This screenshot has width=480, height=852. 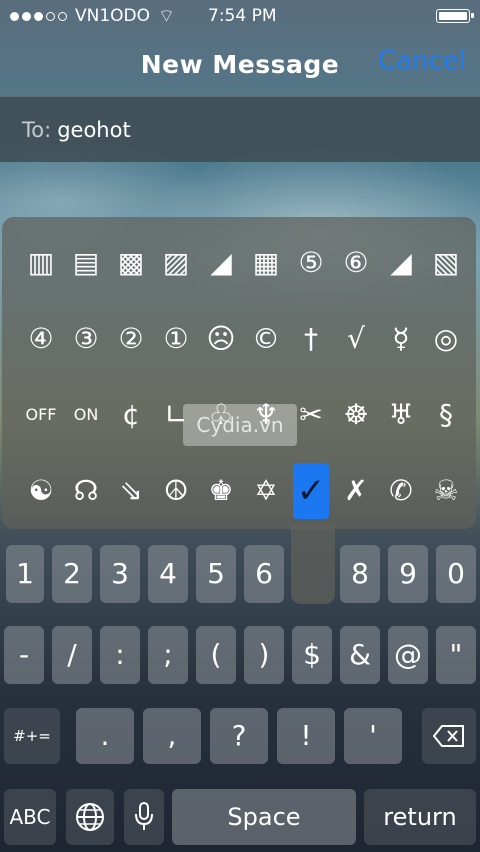 What do you see at coordinates (264, 817) in the screenshot?
I see `space-key: Space` at bounding box center [264, 817].